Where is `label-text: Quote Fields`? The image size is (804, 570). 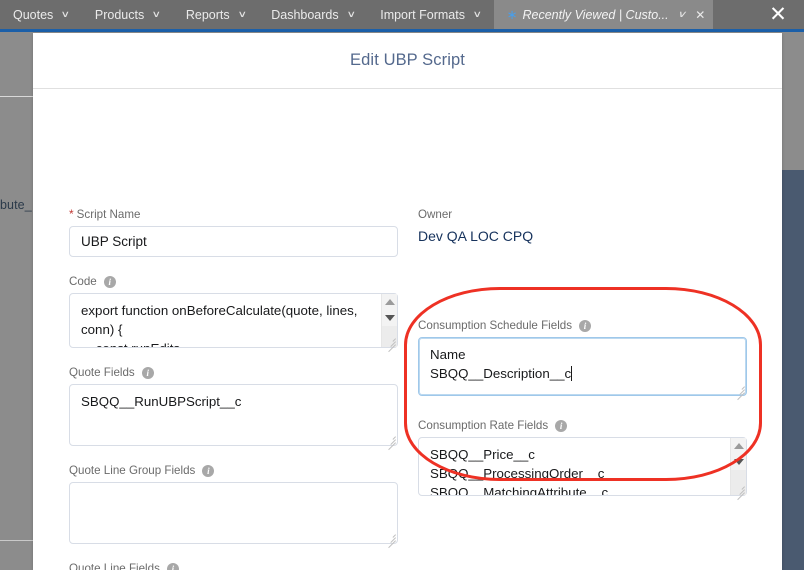 label-text: Quote Fields is located at coordinates (102, 372).